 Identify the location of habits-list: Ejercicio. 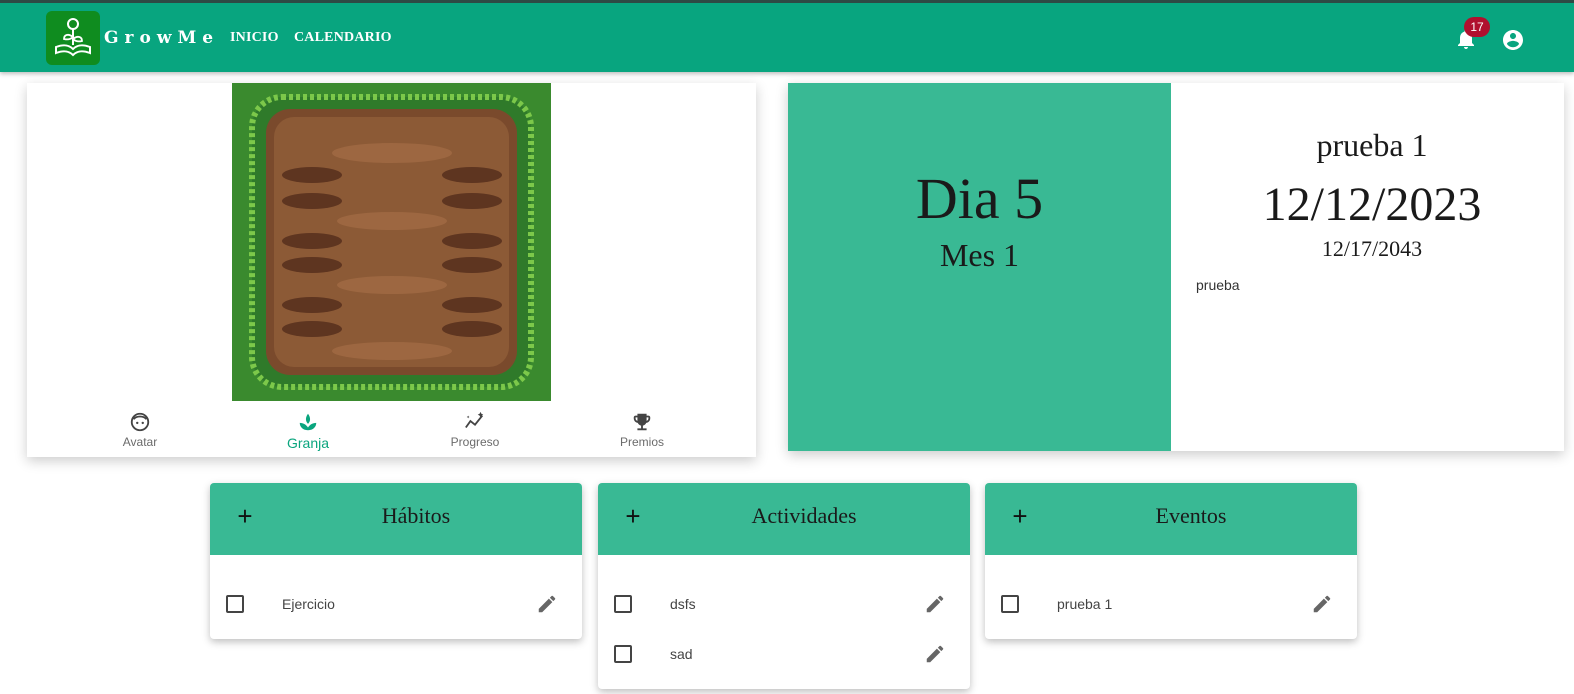
(396, 597).